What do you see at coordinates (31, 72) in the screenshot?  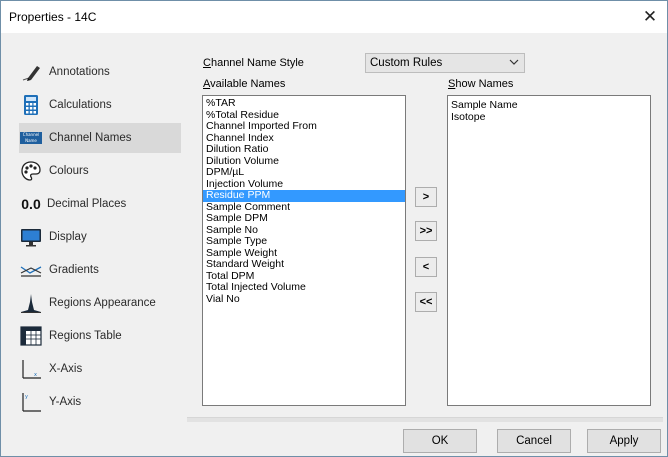 I see `pen-icon` at bounding box center [31, 72].